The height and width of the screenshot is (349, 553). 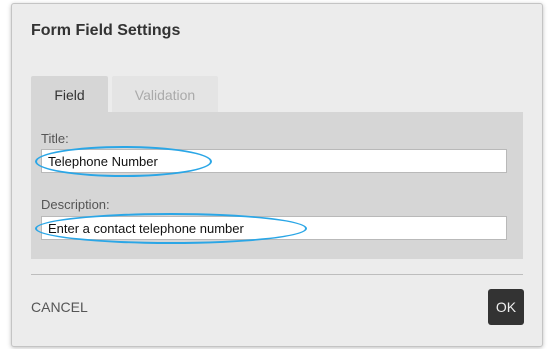 What do you see at coordinates (69, 94) in the screenshot?
I see `tab-field: Field` at bounding box center [69, 94].